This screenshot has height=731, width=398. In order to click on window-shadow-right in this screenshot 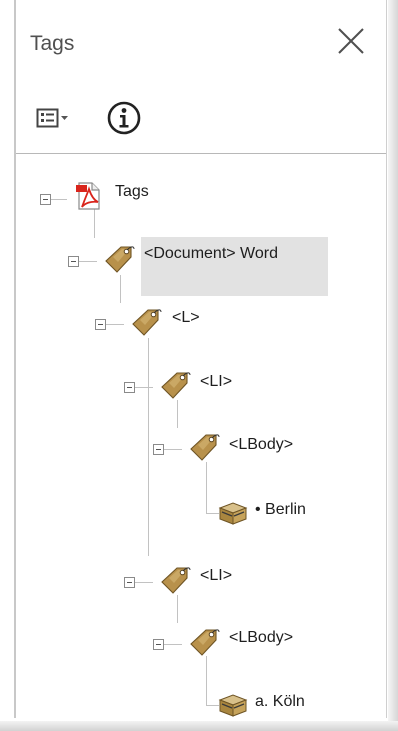, I will do `click(393, 365)`.